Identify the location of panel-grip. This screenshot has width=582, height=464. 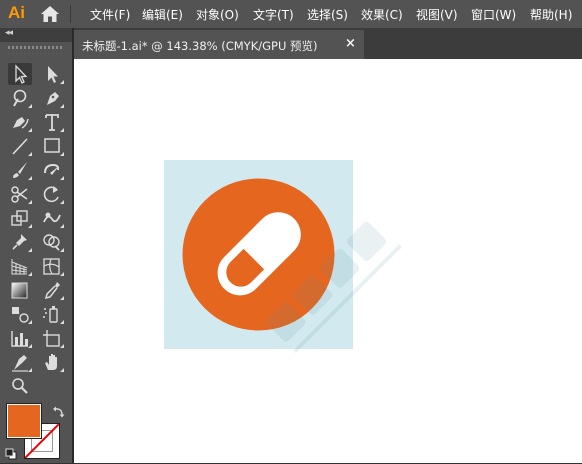
(36, 47).